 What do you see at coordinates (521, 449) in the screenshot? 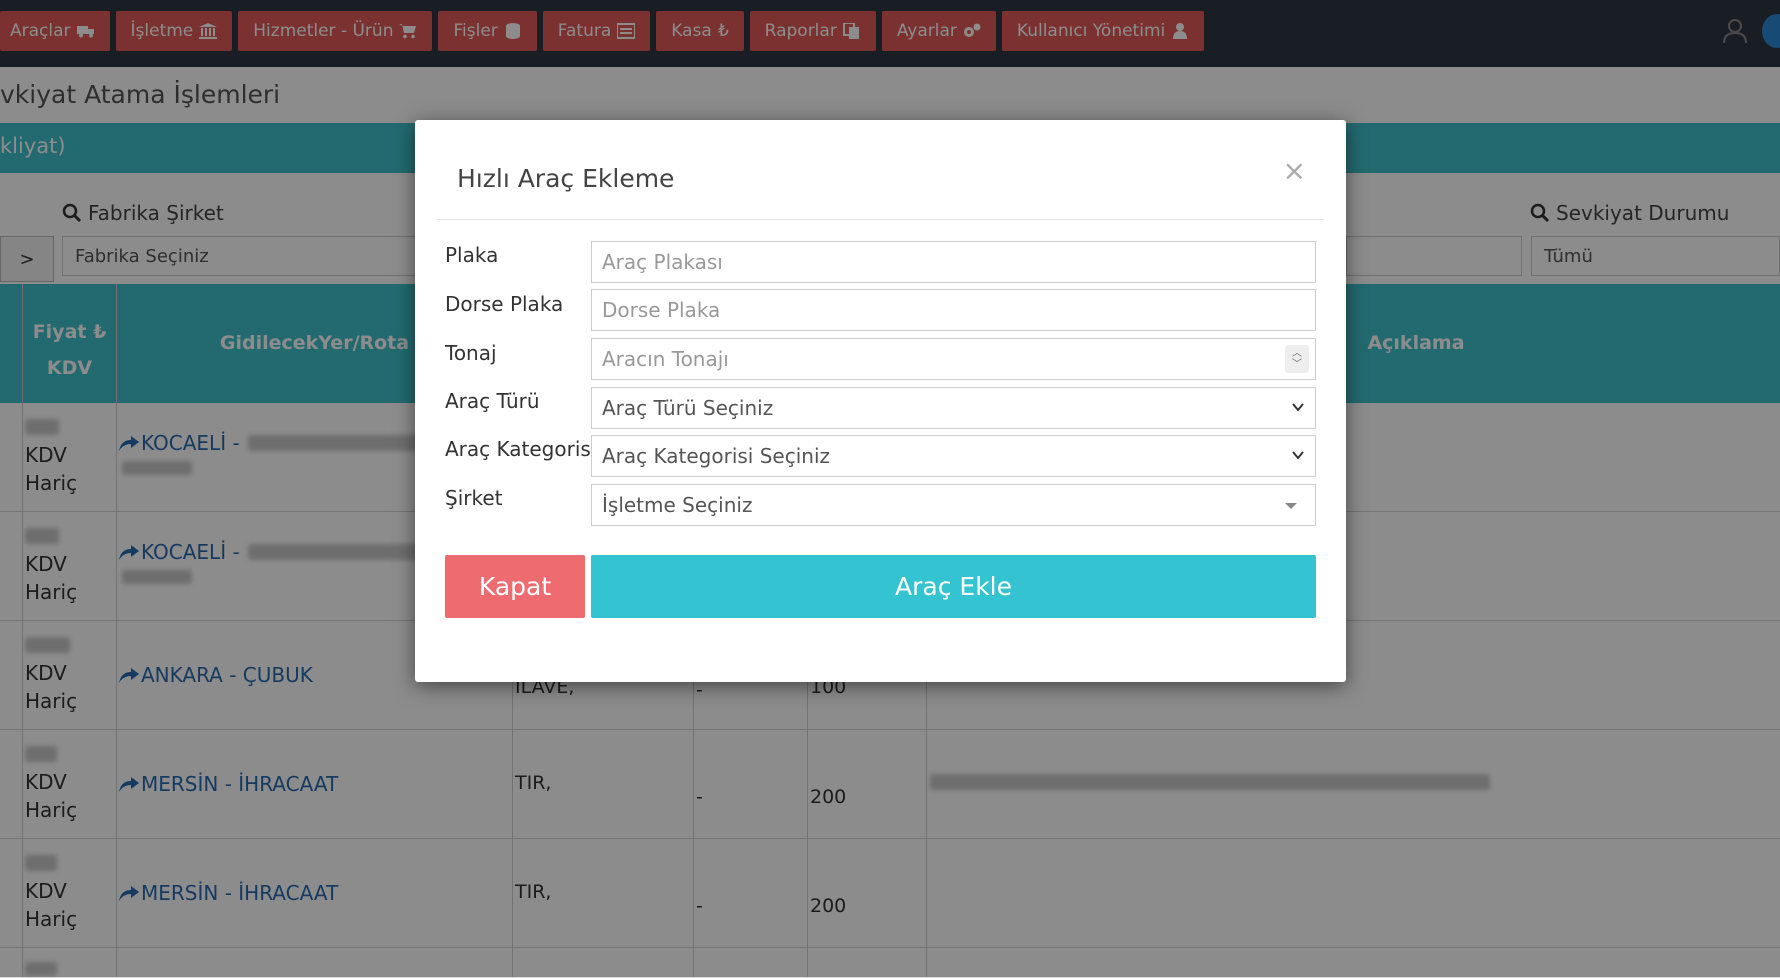
I see `kategori-label: Araç Kategorisi` at bounding box center [521, 449].